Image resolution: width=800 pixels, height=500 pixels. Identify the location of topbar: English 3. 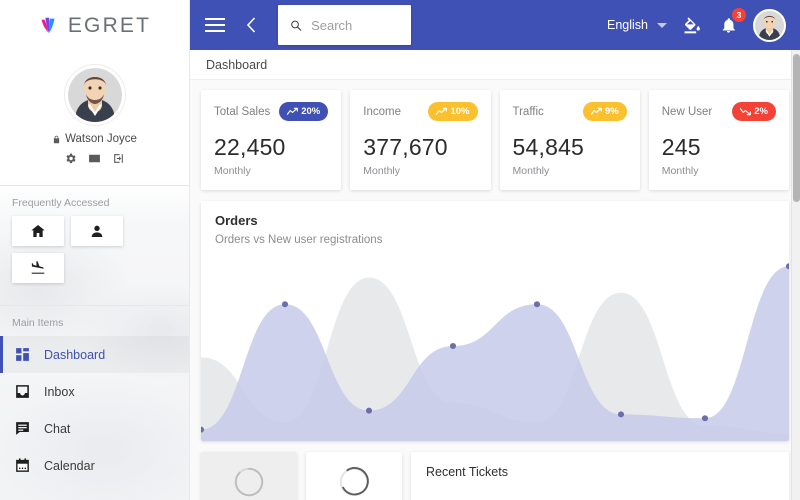
(495, 25).